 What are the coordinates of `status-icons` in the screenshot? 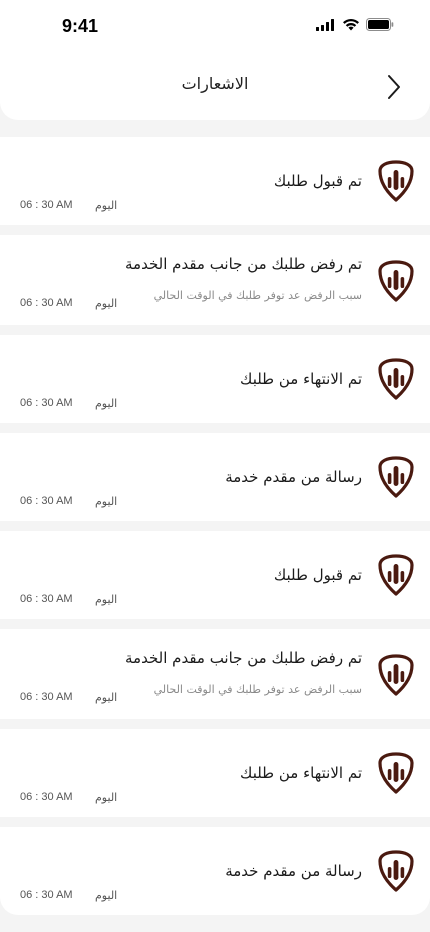 It's located at (355, 24).